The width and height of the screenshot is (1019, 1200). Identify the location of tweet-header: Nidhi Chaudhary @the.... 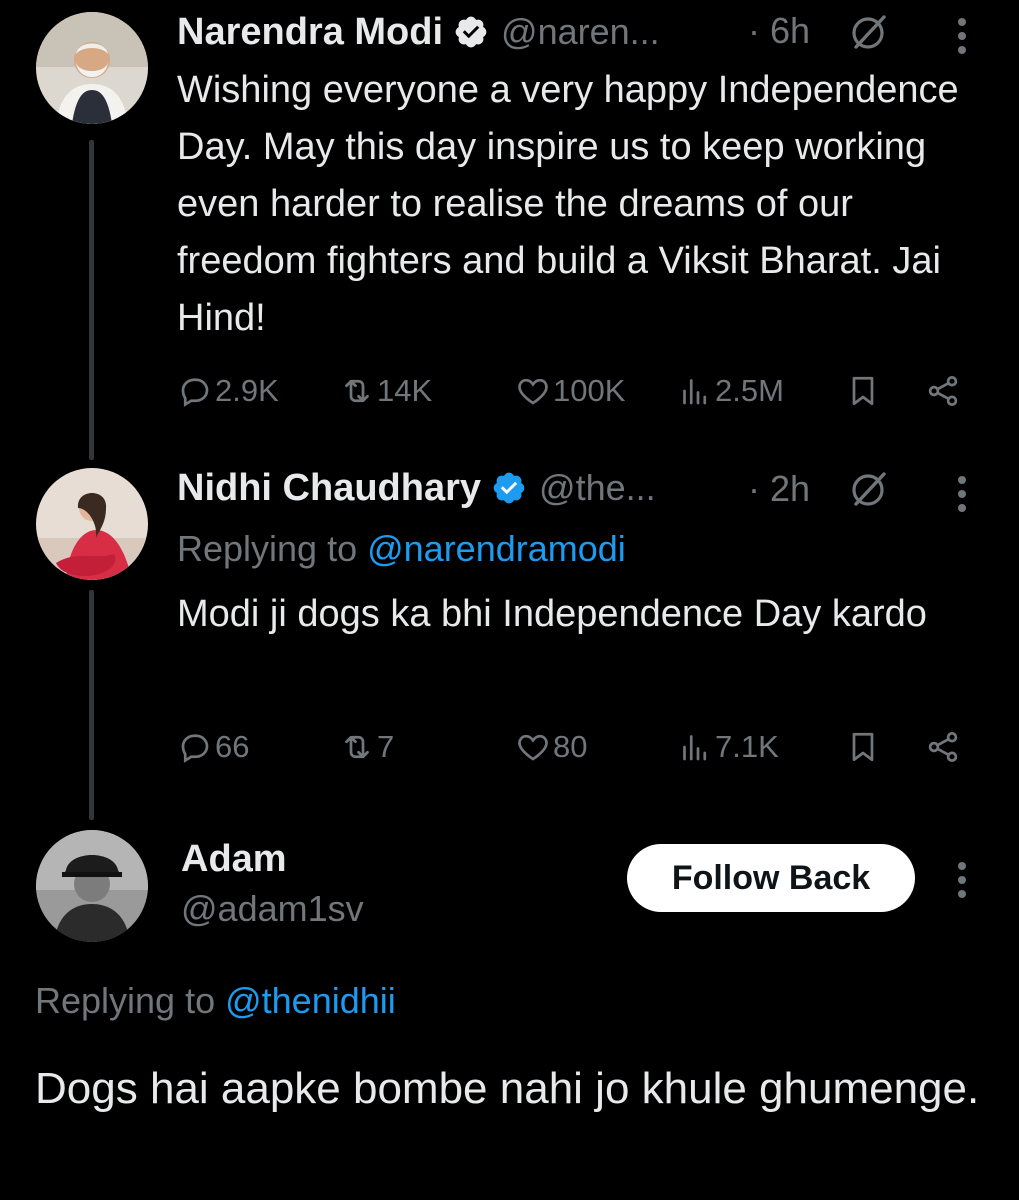
(416, 488).